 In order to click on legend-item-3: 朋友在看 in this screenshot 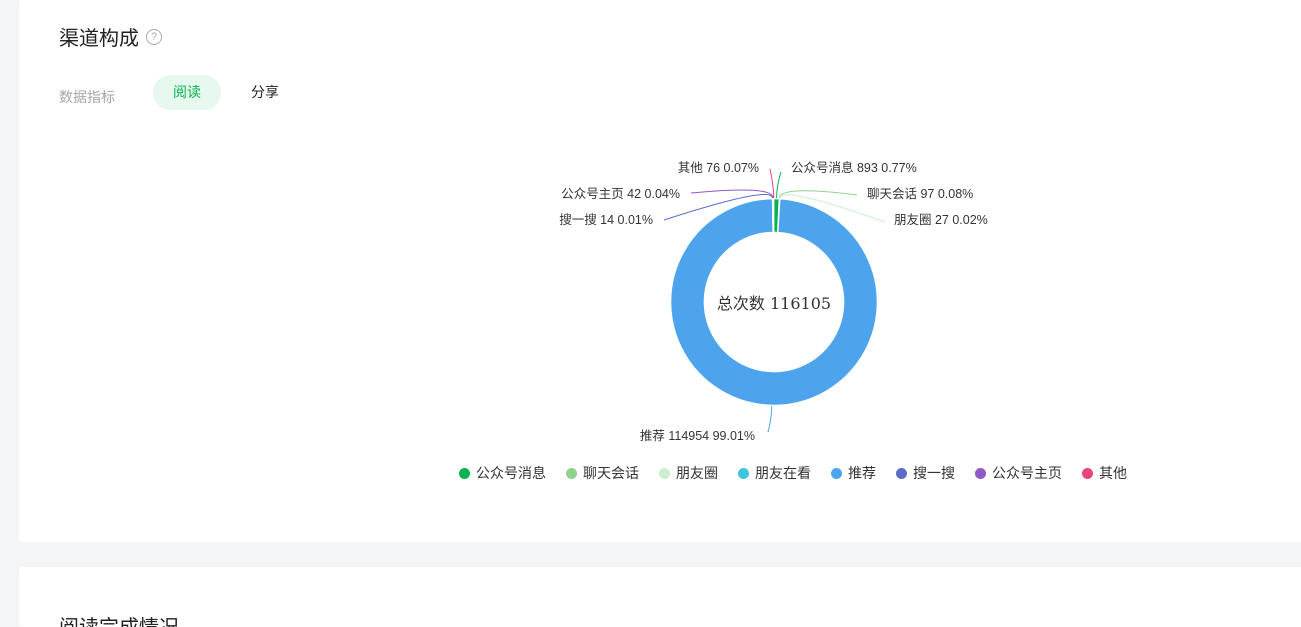, I will do `click(774, 473)`.